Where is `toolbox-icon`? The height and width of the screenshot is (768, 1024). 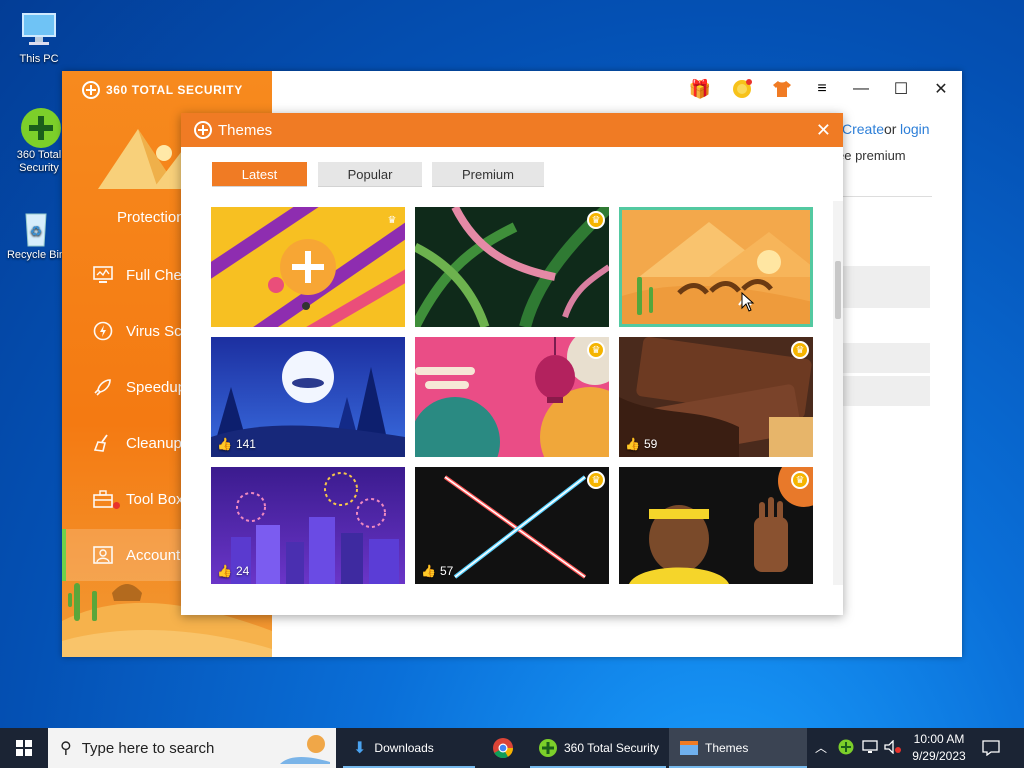
toolbox-icon is located at coordinates (103, 499).